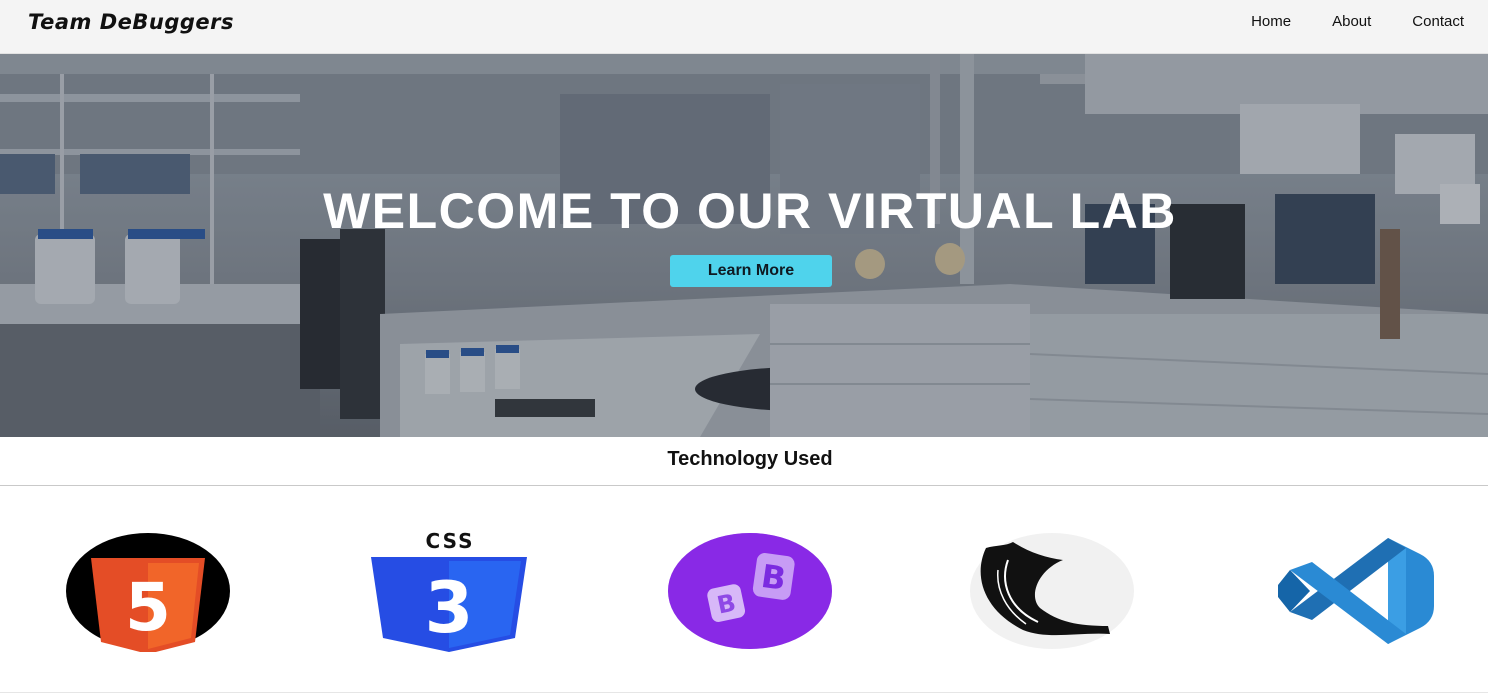 This screenshot has width=1488, height=696. What do you see at coordinates (1356, 591) in the screenshot?
I see `vscode-icon` at bounding box center [1356, 591].